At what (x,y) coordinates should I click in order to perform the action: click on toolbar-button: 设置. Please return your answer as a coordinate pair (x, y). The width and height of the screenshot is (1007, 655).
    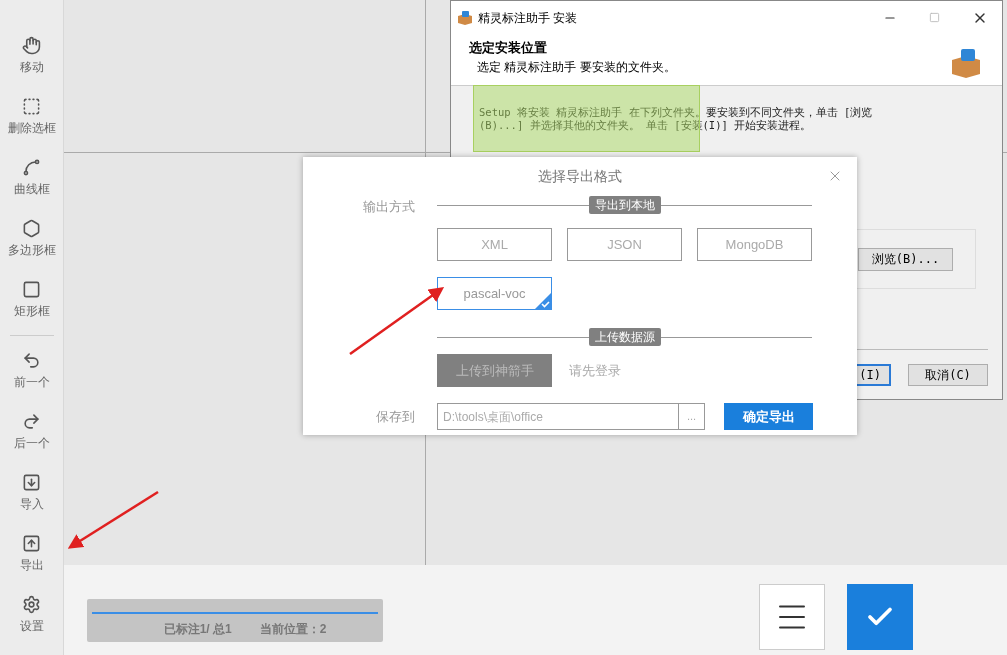
    Looking at the image, I should click on (31, 615).